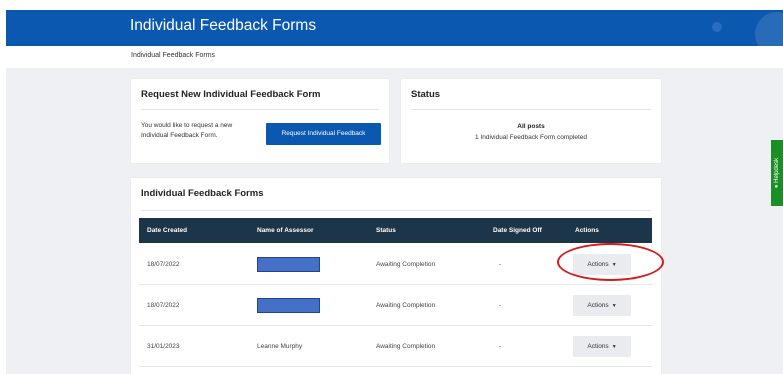  I want to click on status-summary: 1 Individual Feedback Form completed, so click(530, 137).